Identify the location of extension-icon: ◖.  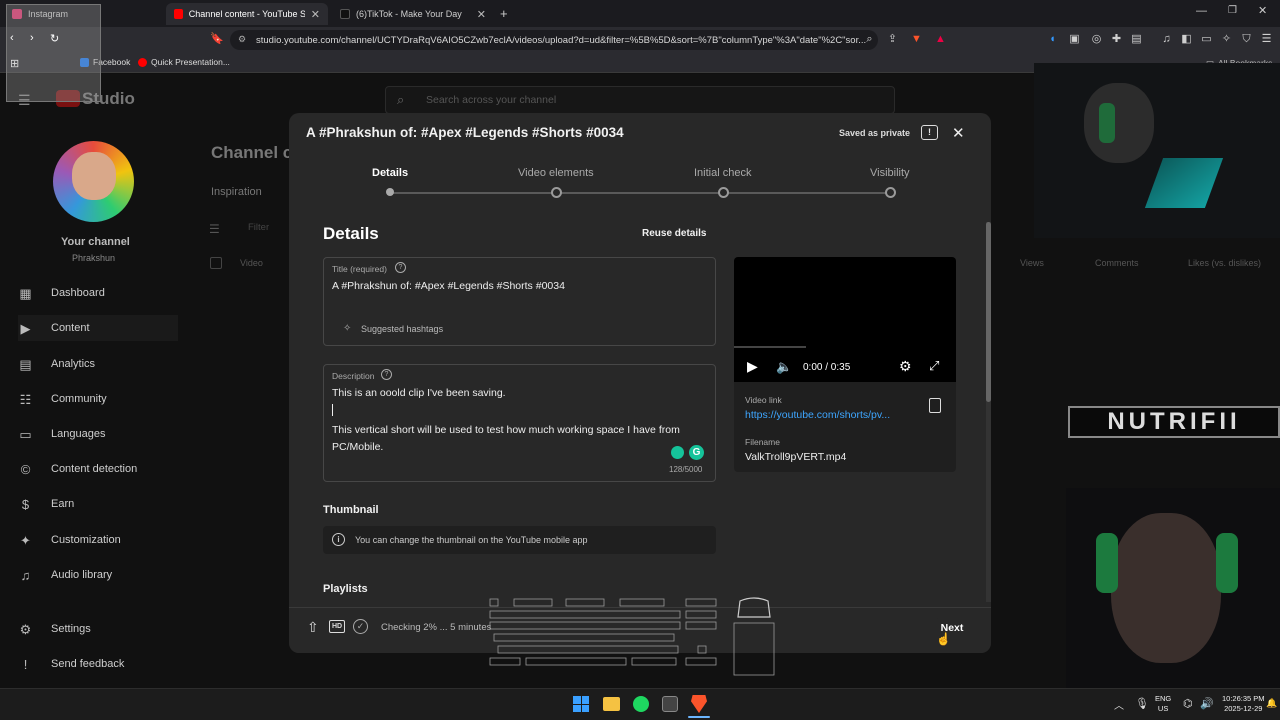
(1052, 39).